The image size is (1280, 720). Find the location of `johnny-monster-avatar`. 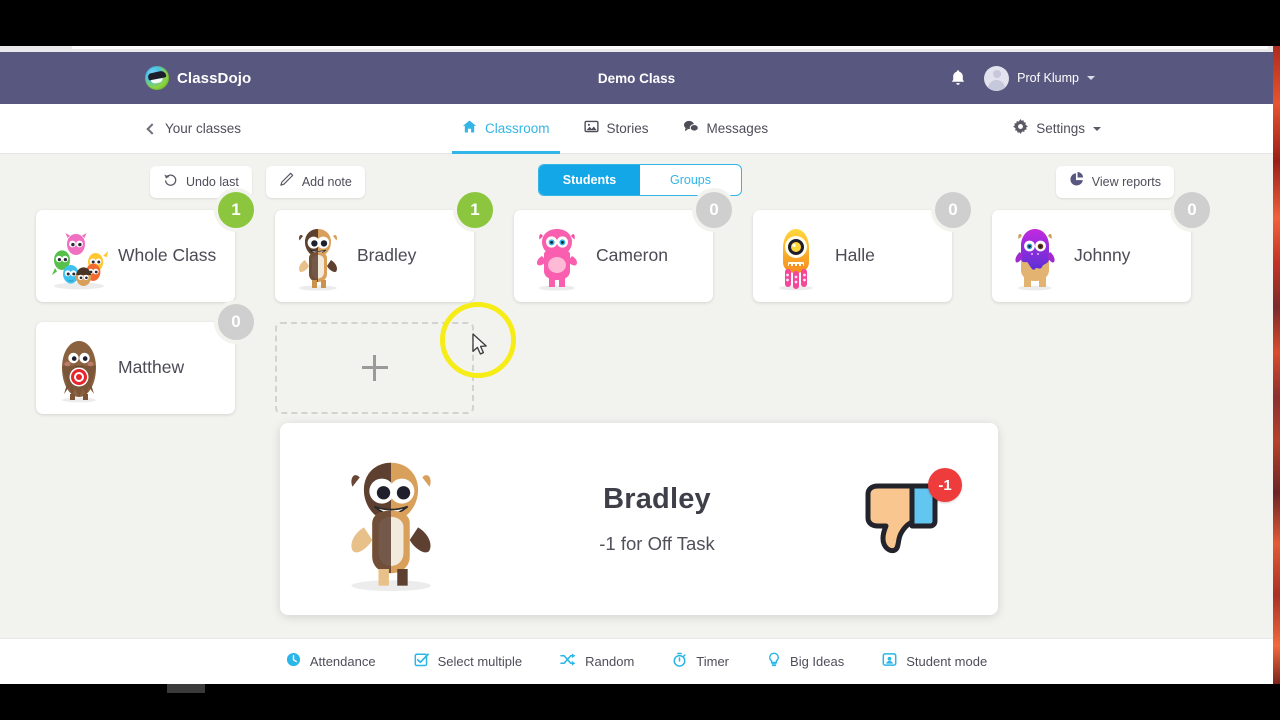

johnny-monster-avatar is located at coordinates (1035, 256).